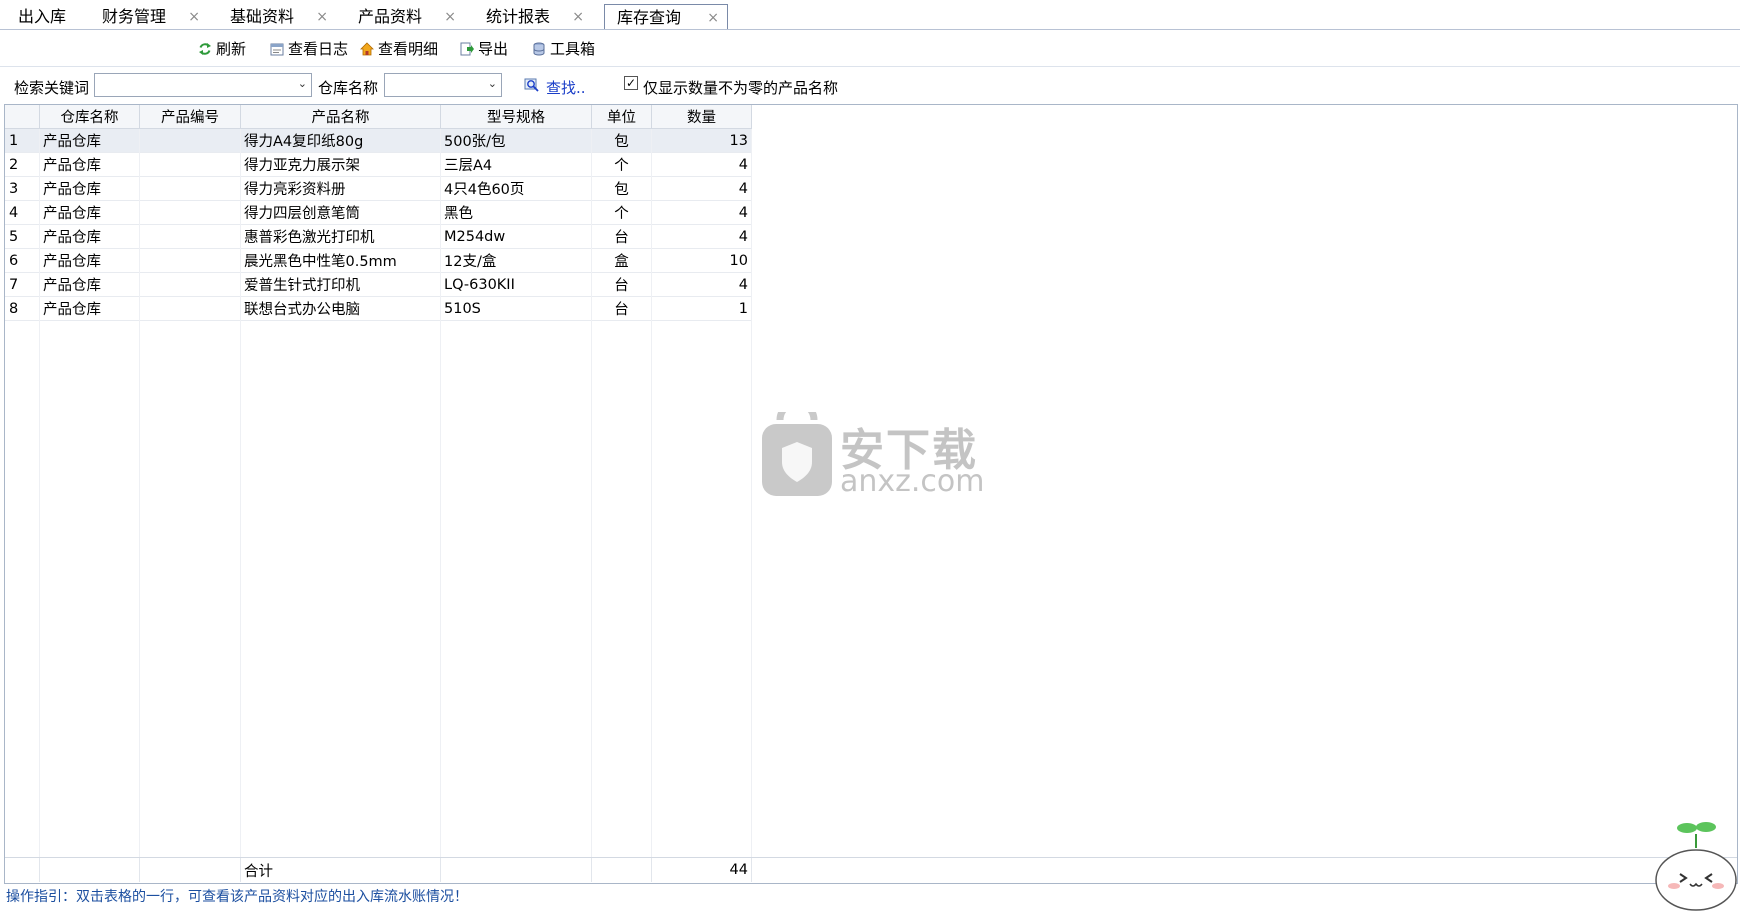 The height and width of the screenshot is (912, 1740). I want to click on footer-total-label: 合计, so click(340, 870).